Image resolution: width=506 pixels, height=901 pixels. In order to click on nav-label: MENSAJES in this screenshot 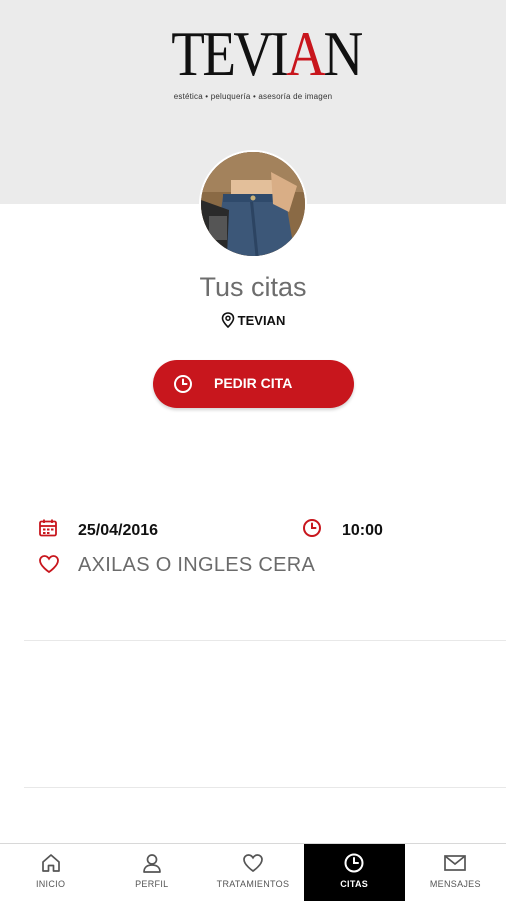, I will do `click(455, 884)`.